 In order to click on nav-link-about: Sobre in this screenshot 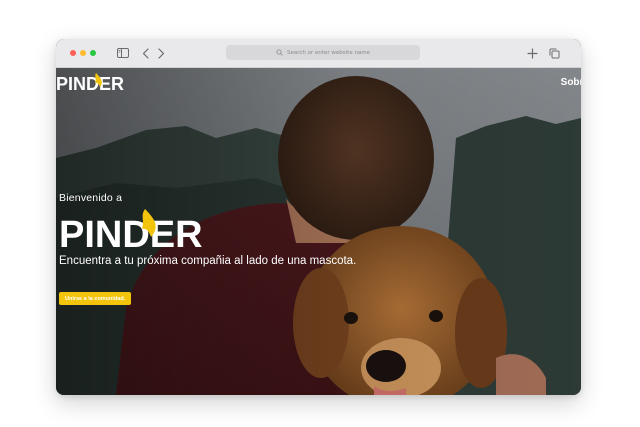, I will do `click(571, 82)`.